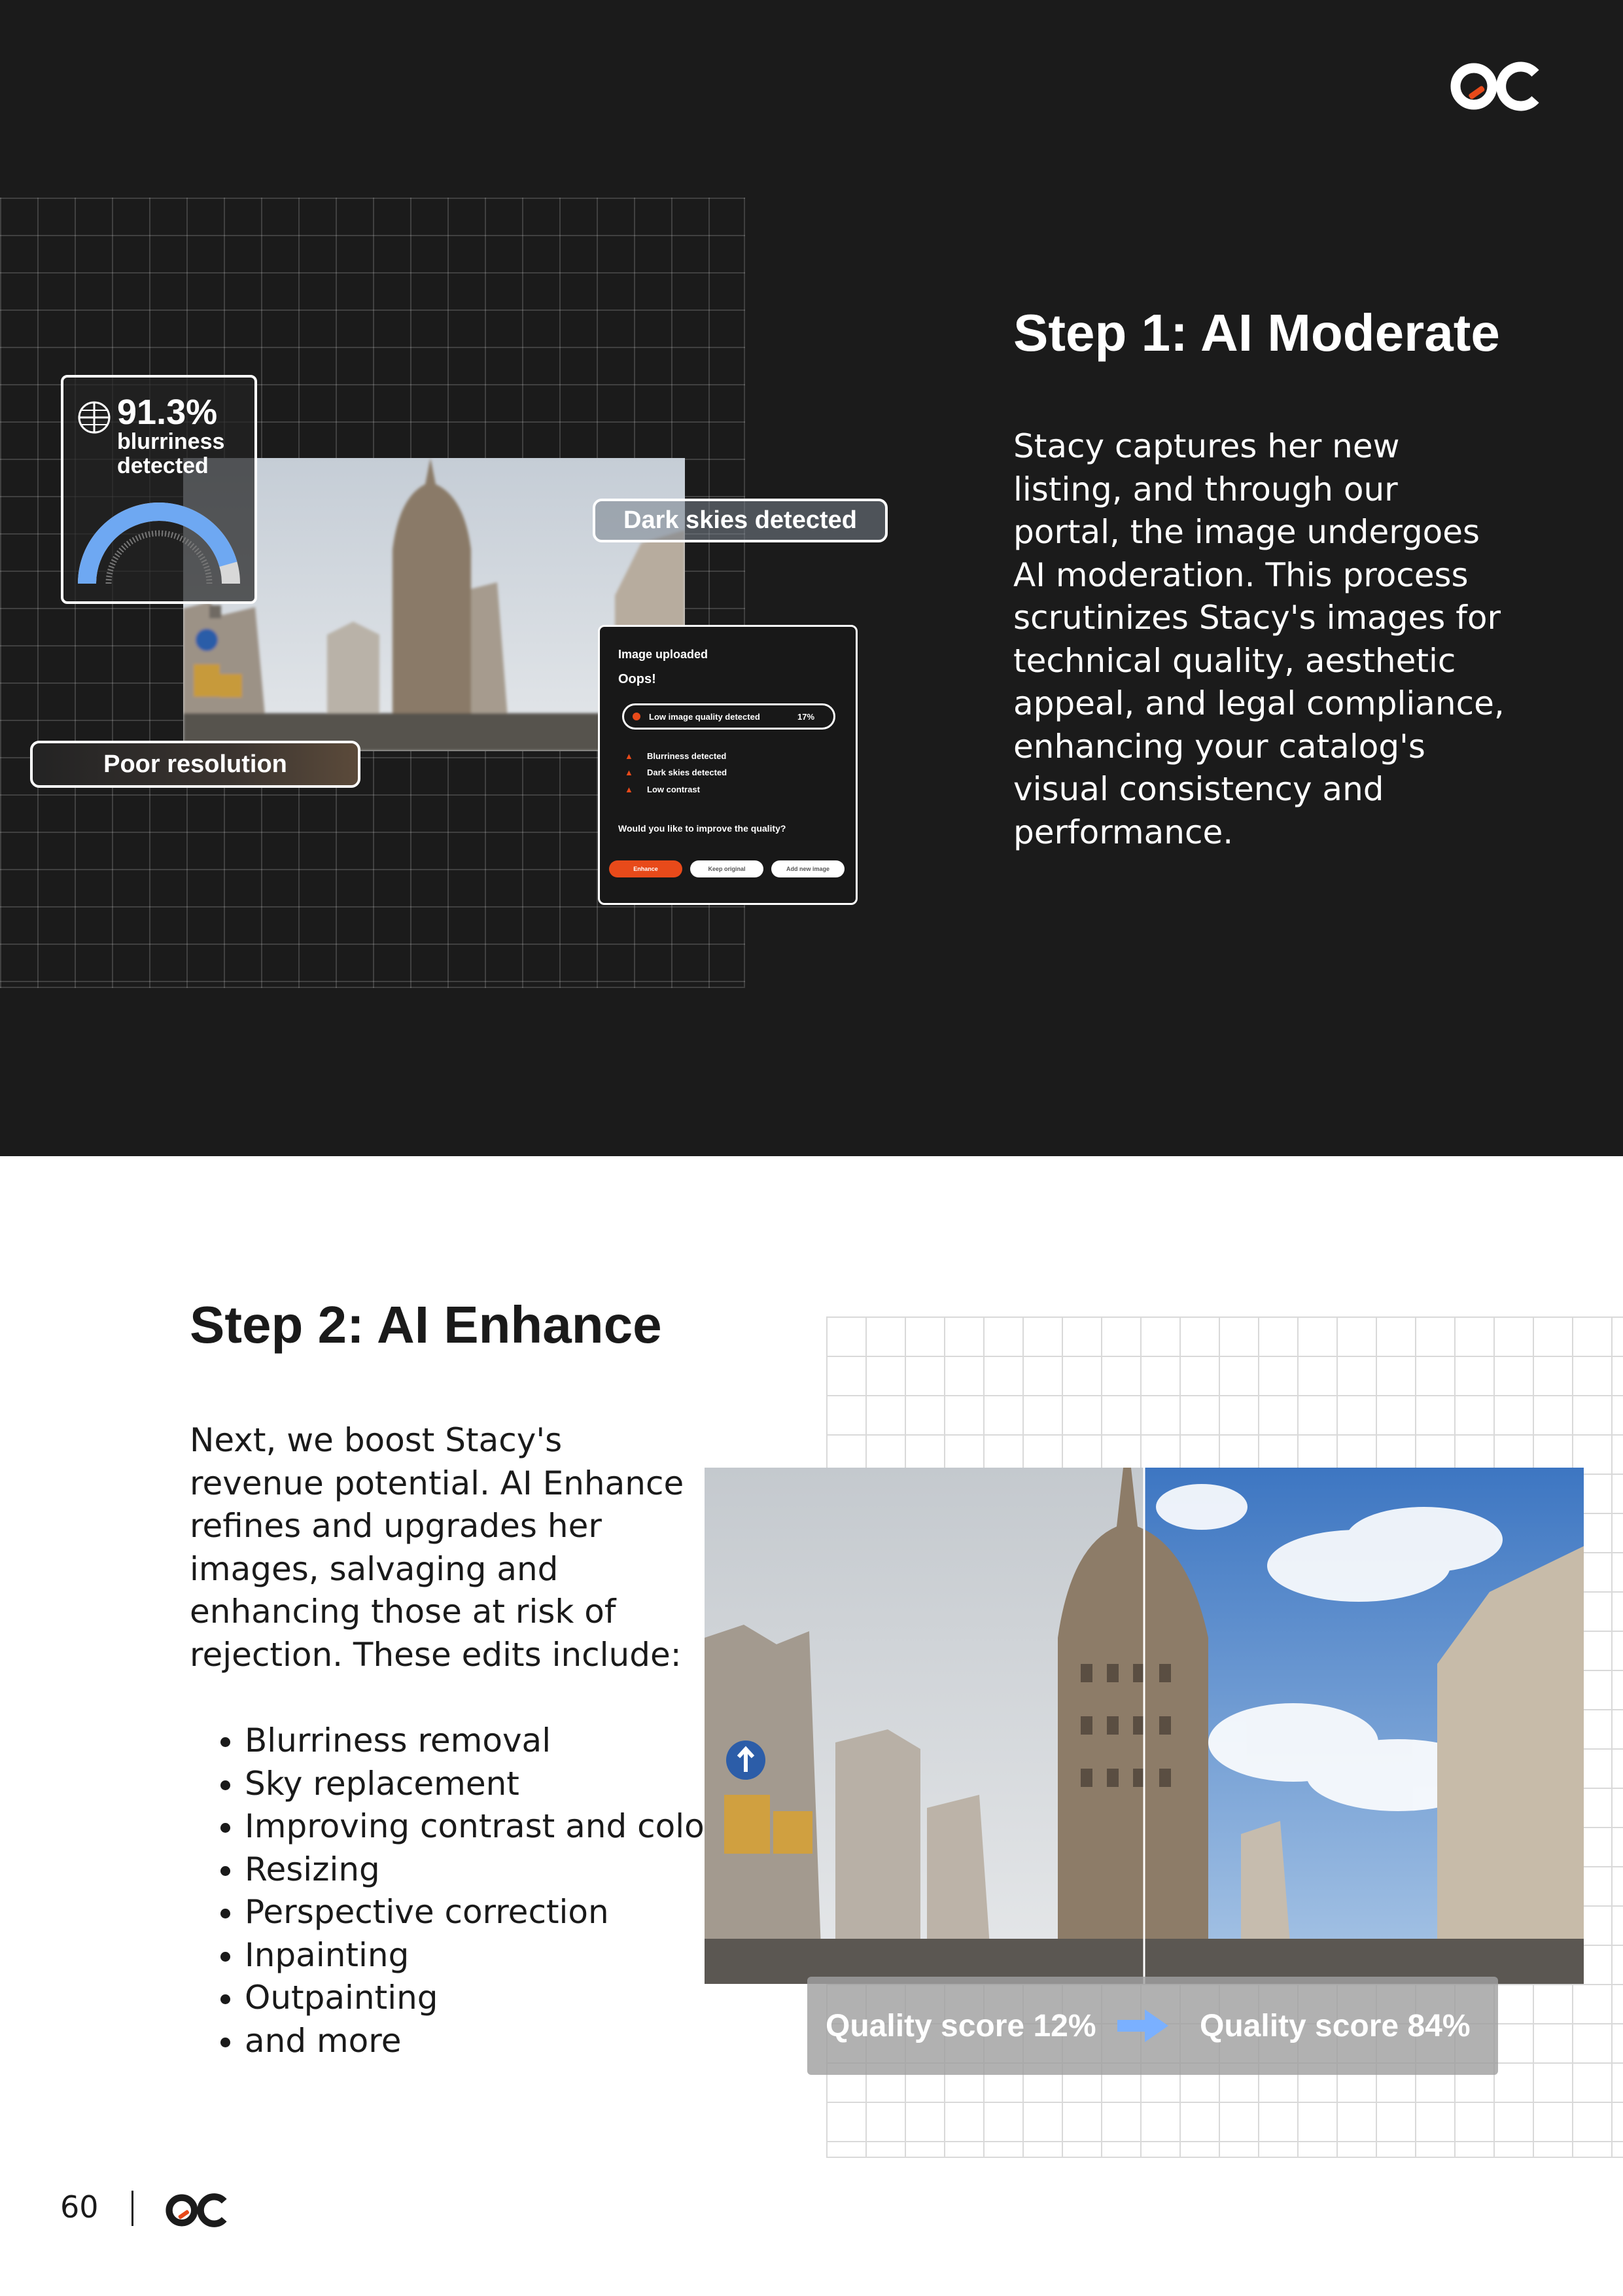  Describe the element at coordinates (159, 490) in the screenshot. I see `blurriness-stat-card: 91.3% blurriness detected` at that location.